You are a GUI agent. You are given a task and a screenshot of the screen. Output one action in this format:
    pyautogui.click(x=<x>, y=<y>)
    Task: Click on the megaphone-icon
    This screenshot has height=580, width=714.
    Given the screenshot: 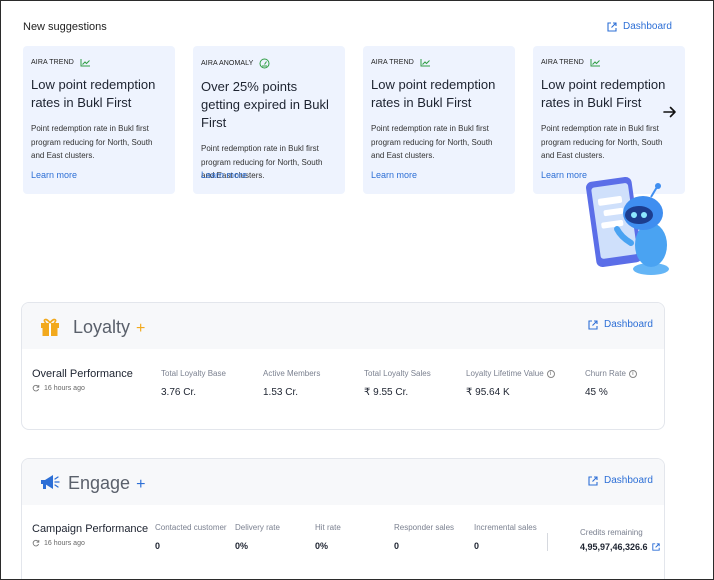 What is the action you would take?
    pyautogui.click(x=50, y=482)
    